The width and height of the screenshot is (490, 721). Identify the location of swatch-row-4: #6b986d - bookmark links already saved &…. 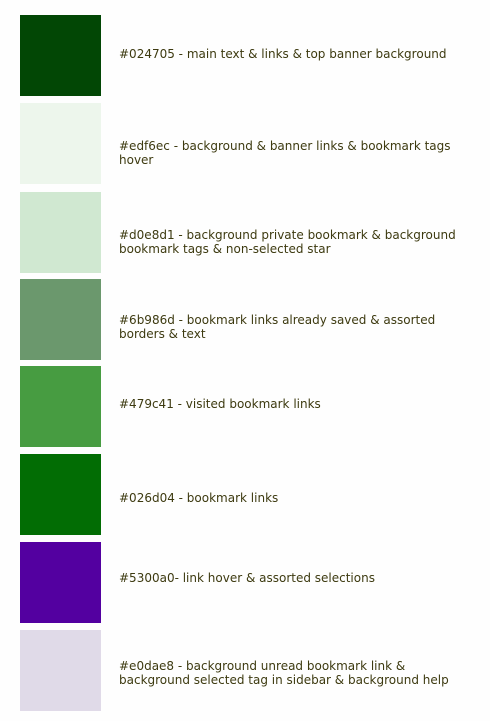
(245, 320).